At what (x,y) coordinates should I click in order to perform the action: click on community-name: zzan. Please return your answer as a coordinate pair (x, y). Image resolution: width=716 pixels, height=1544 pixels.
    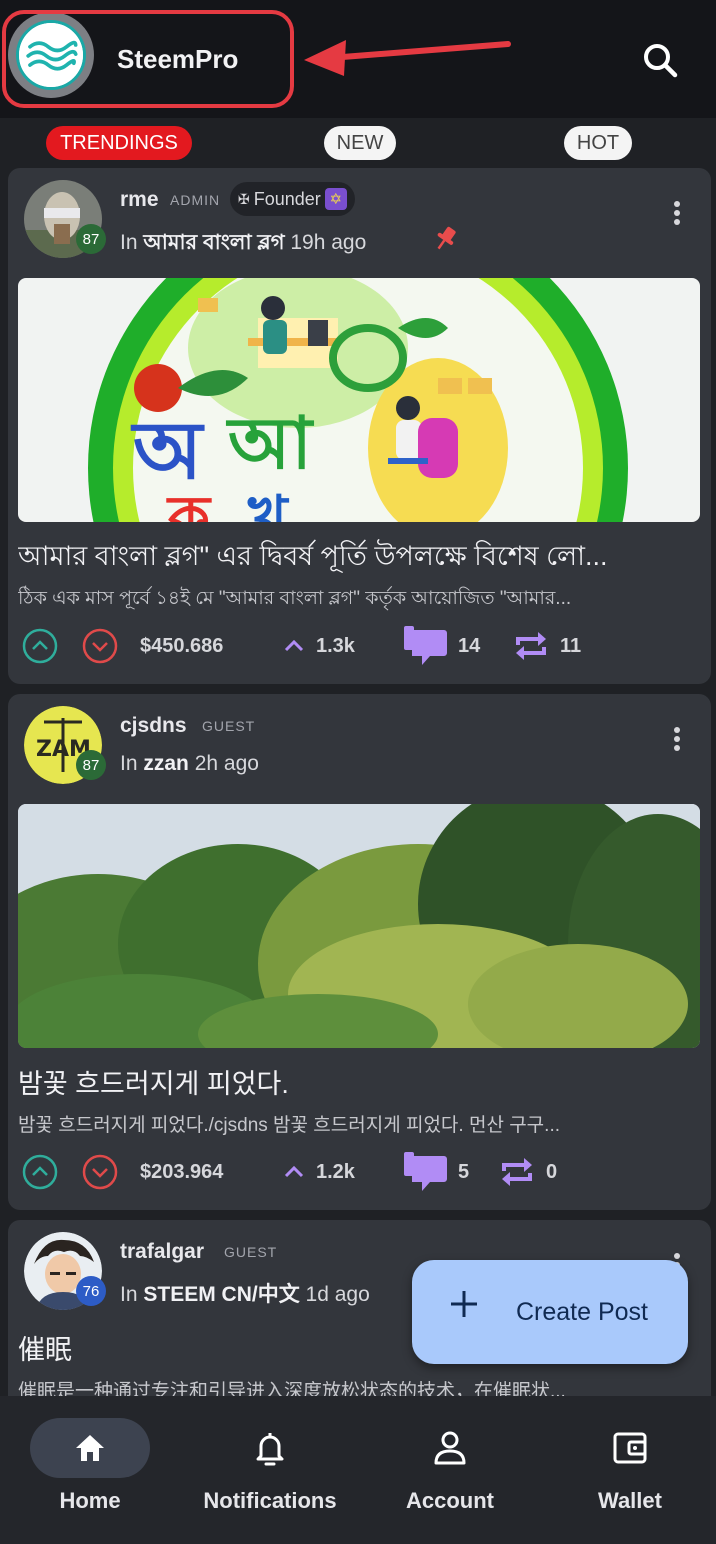
    Looking at the image, I should click on (166, 763).